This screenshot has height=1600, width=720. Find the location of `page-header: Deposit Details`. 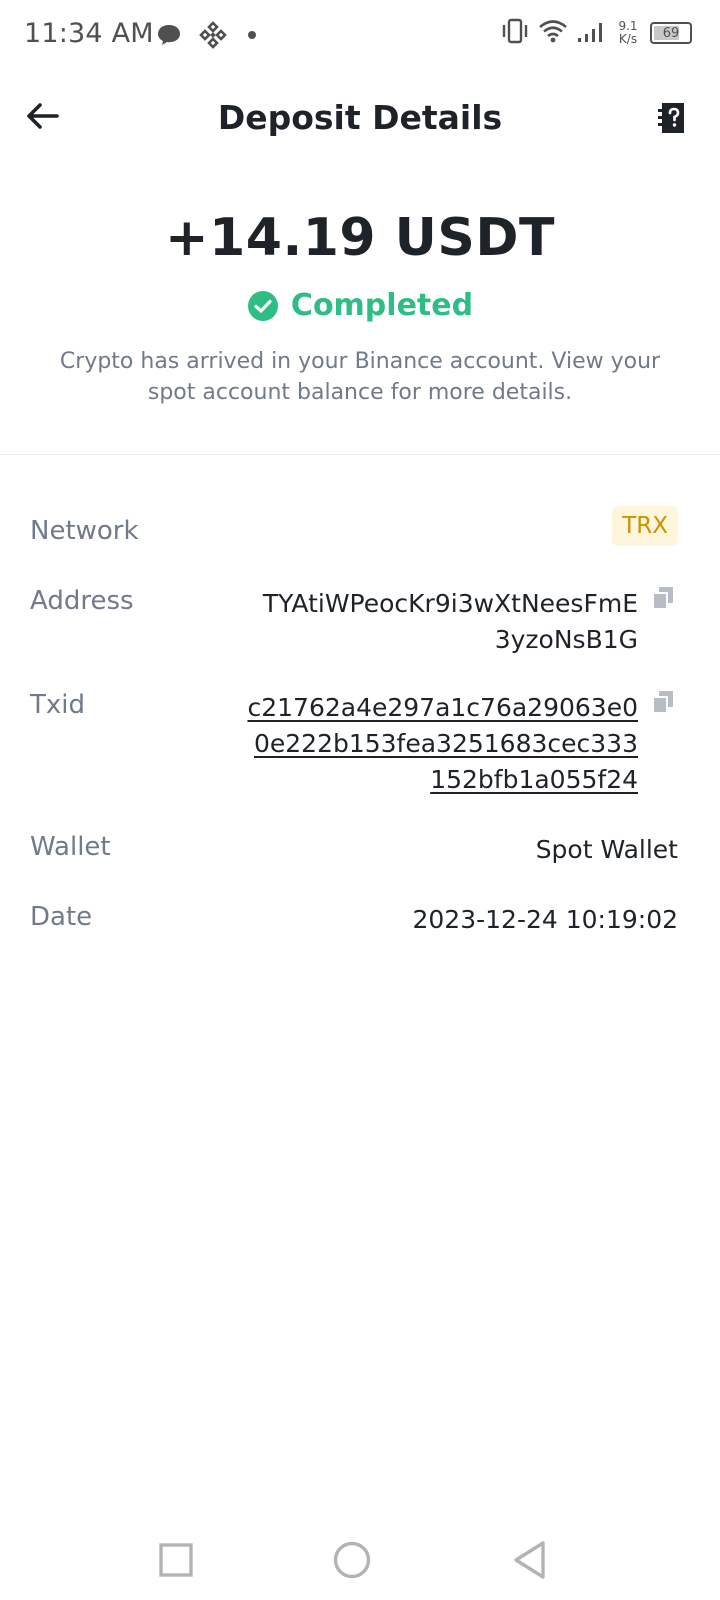

page-header: Deposit Details is located at coordinates (360, 116).